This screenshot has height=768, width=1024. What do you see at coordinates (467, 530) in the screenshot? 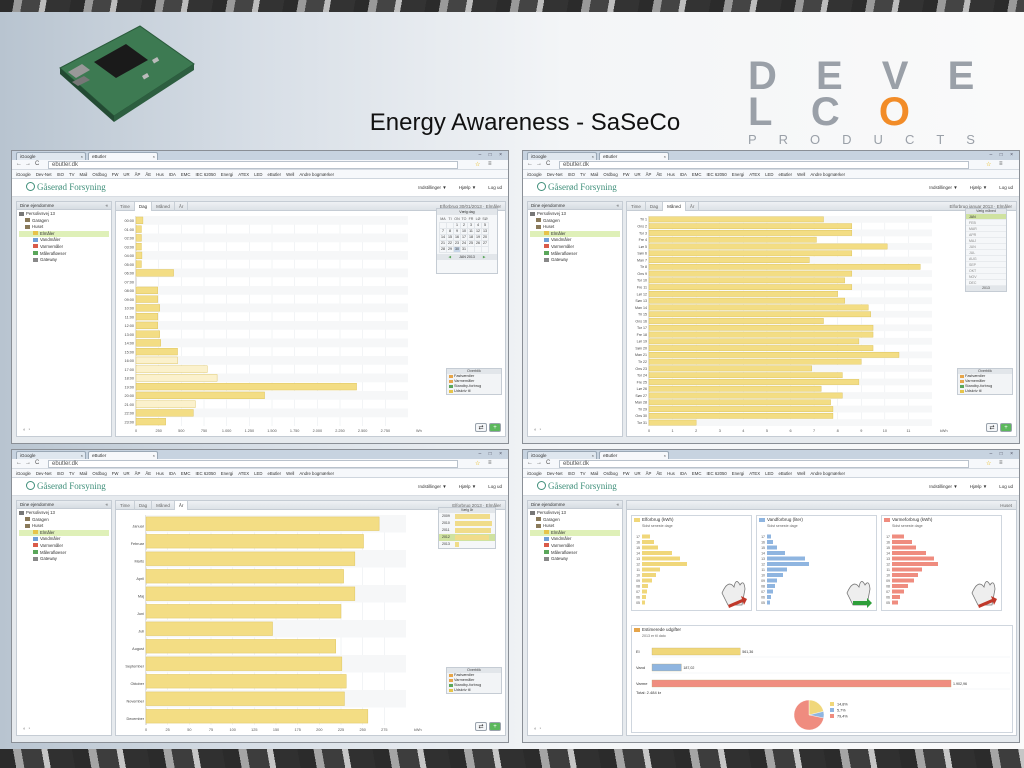
I see `year-option: 2011` at bounding box center [467, 530].